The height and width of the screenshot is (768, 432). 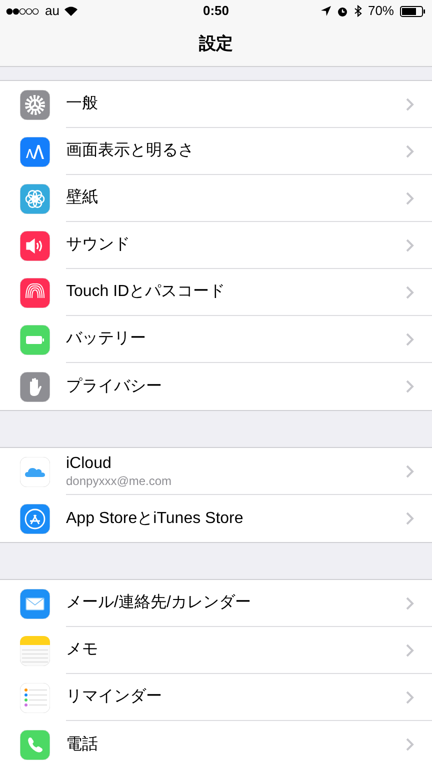 What do you see at coordinates (82, 104) in the screenshot?
I see `row-label: 一般` at bounding box center [82, 104].